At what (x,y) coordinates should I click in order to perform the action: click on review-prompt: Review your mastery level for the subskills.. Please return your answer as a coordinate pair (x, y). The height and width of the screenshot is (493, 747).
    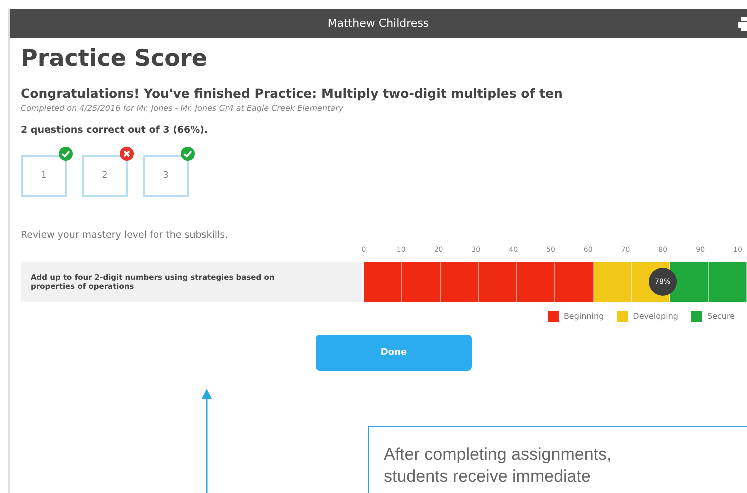
    Looking at the image, I should click on (125, 235).